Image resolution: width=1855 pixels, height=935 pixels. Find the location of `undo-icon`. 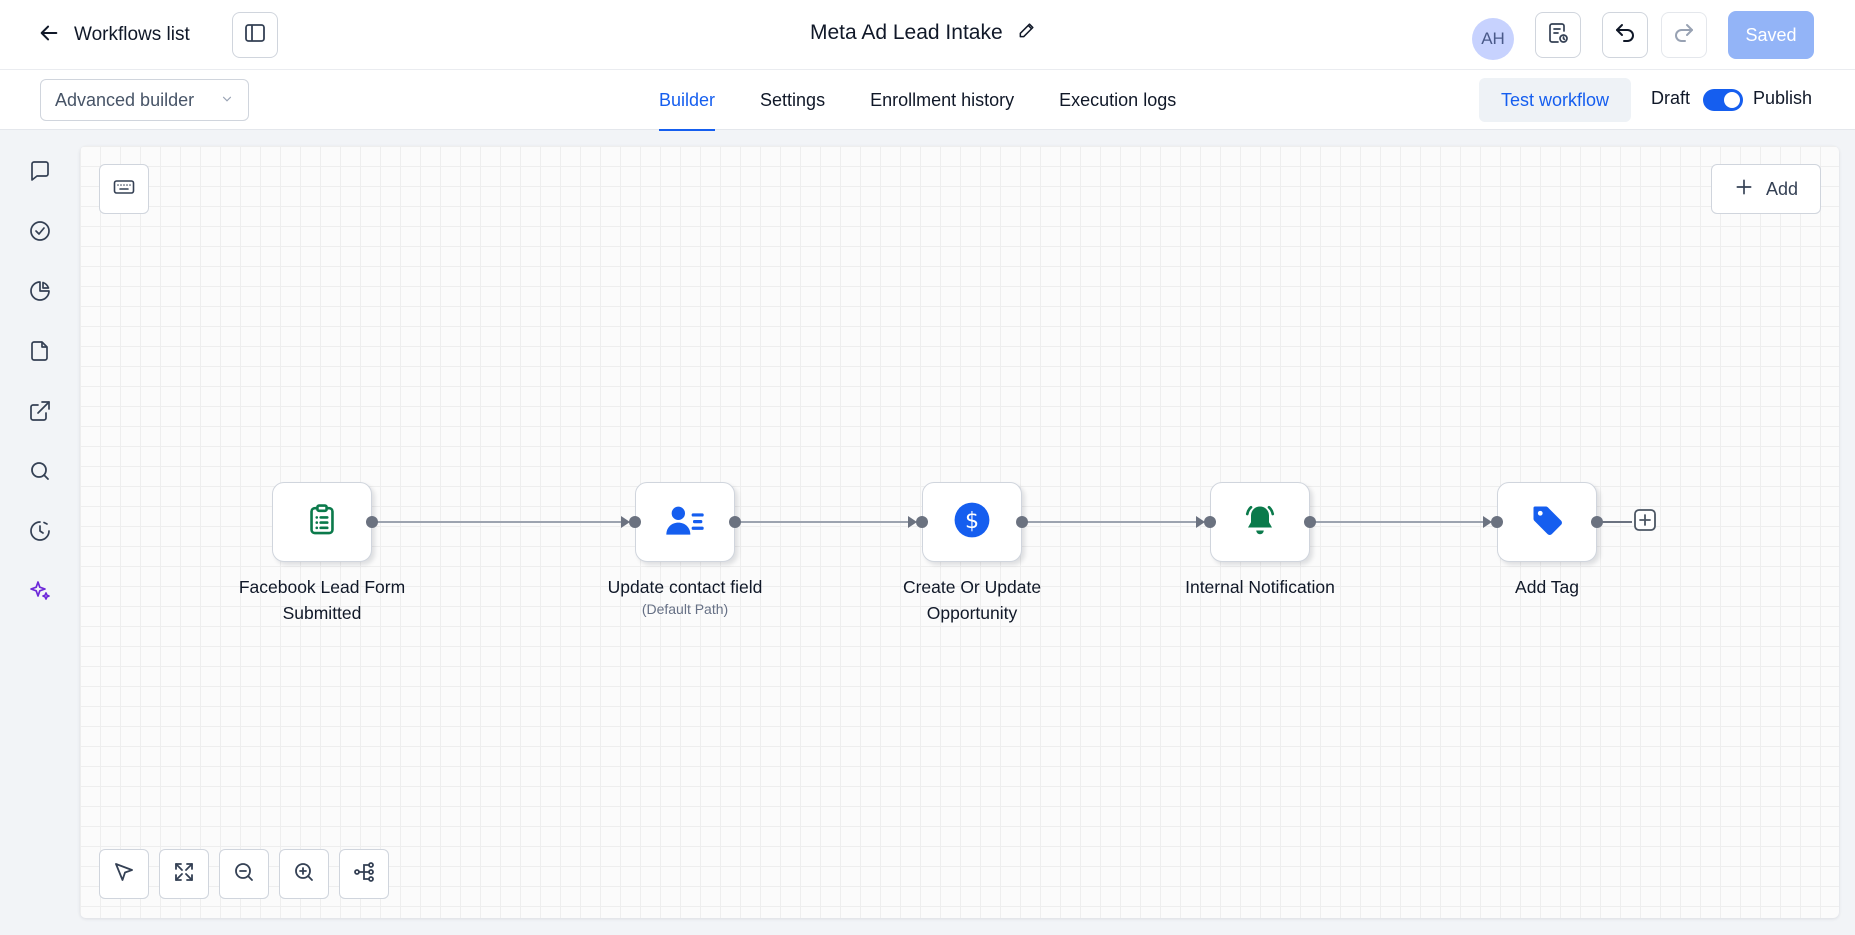

undo-icon is located at coordinates (1625, 35).